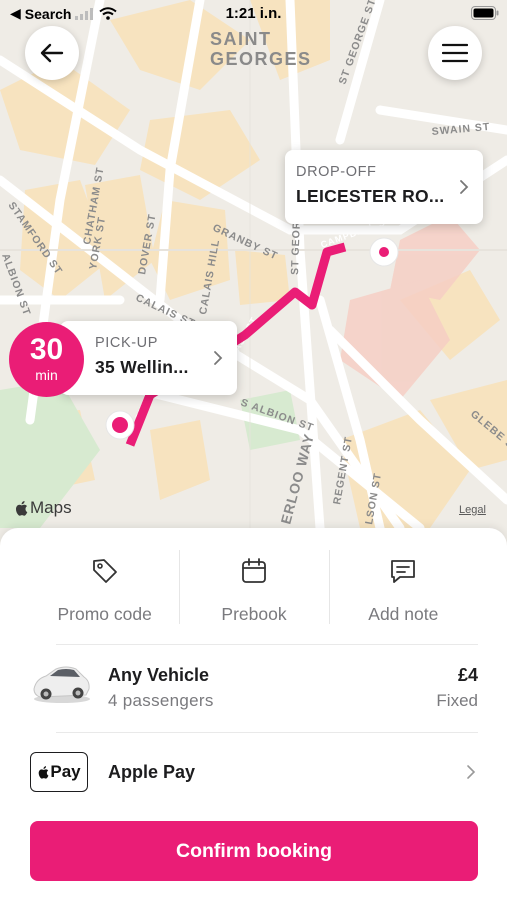 This screenshot has height=900, width=507. I want to click on maps-label: Maps, so click(51, 507).